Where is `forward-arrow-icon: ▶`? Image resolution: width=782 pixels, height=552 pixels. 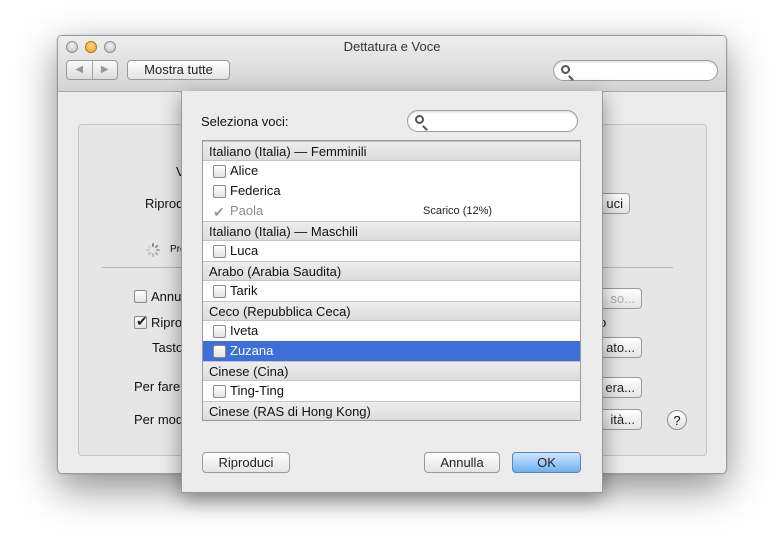
forward-arrow-icon: ▶ is located at coordinates (105, 70).